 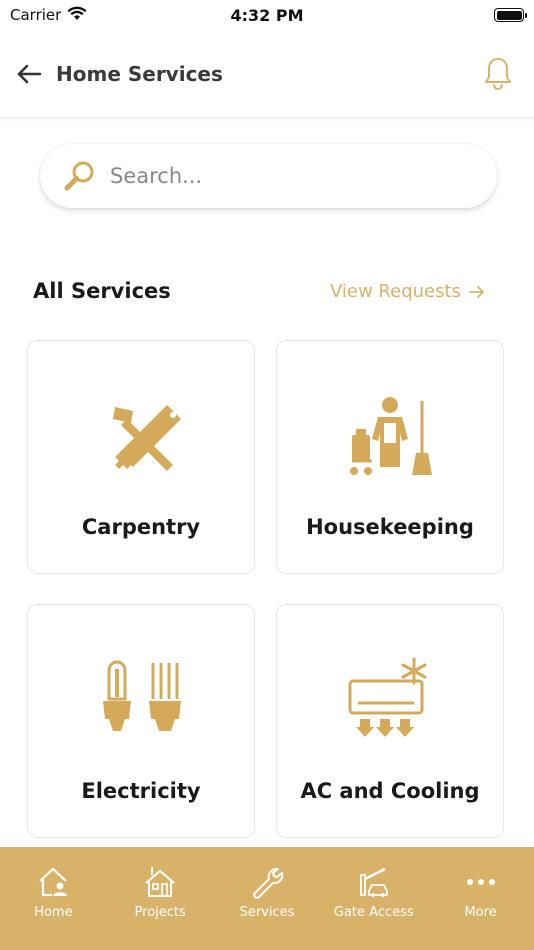 I want to click on service-card-ac-cooling: AC and Cooling, so click(x=390, y=721).